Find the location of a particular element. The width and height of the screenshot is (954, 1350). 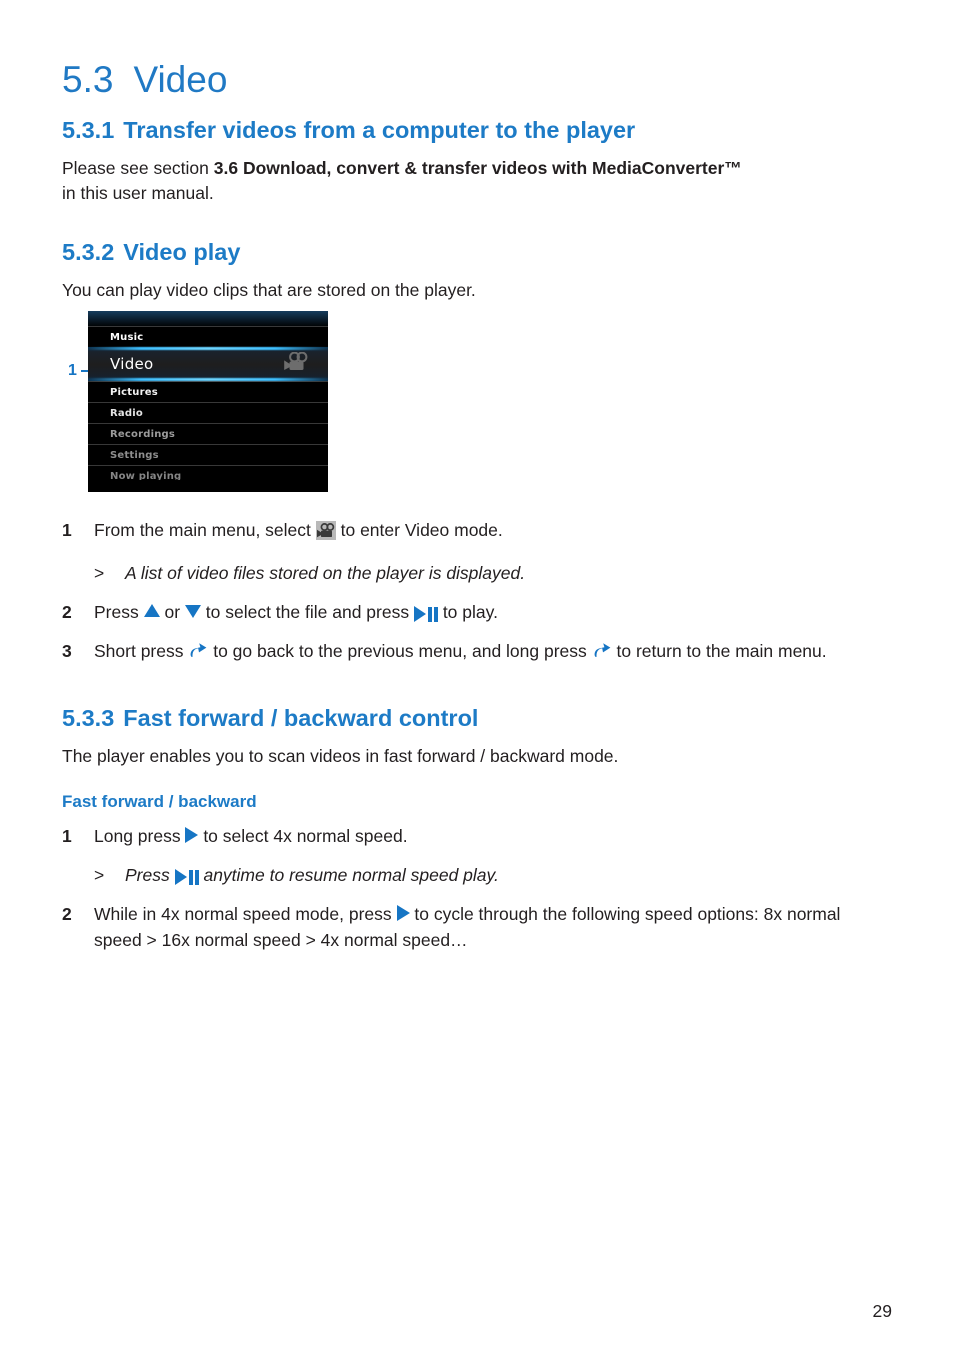

section-title: Video is located at coordinates (180, 79).